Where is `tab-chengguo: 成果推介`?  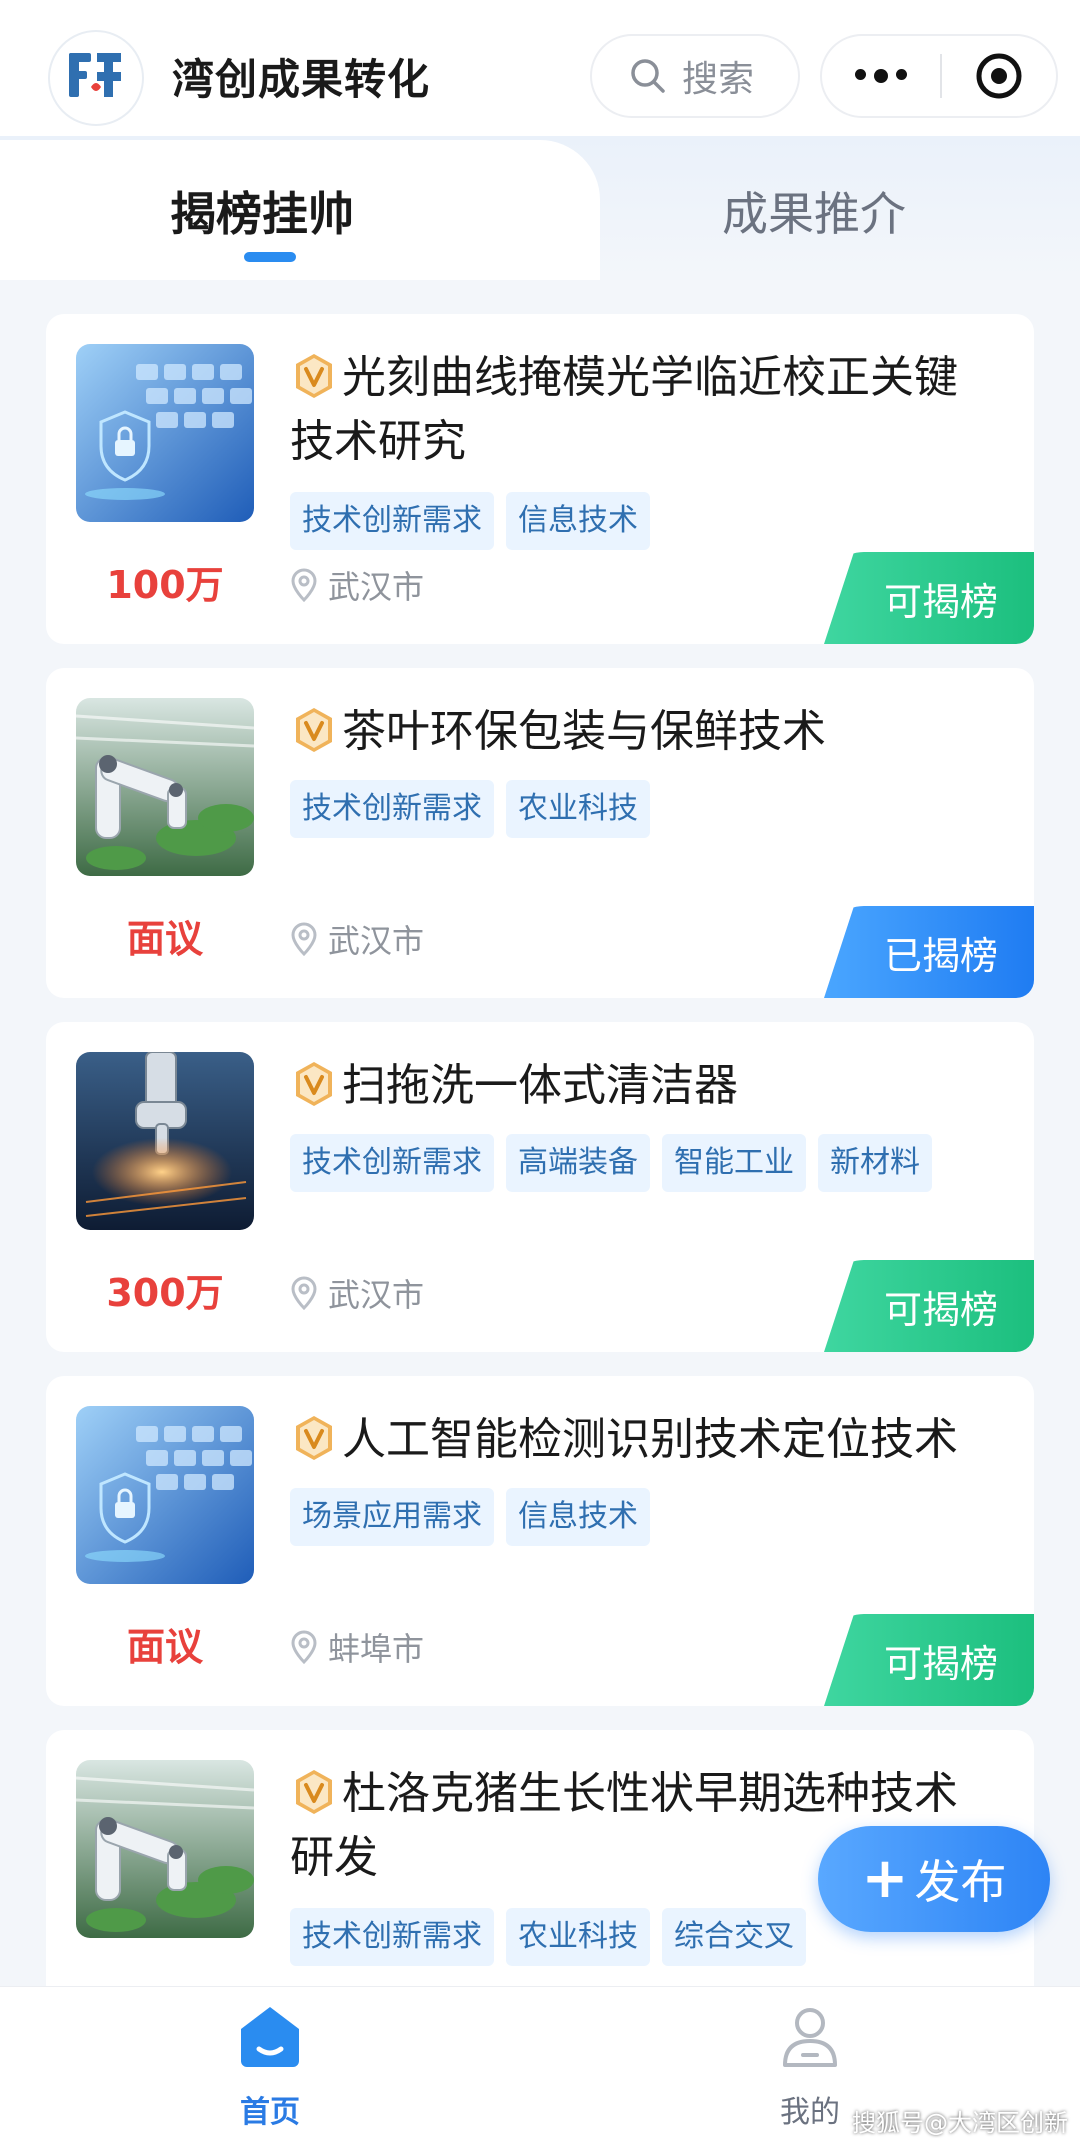
tab-chengguo: 成果推介 is located at coordinates (814, 211).